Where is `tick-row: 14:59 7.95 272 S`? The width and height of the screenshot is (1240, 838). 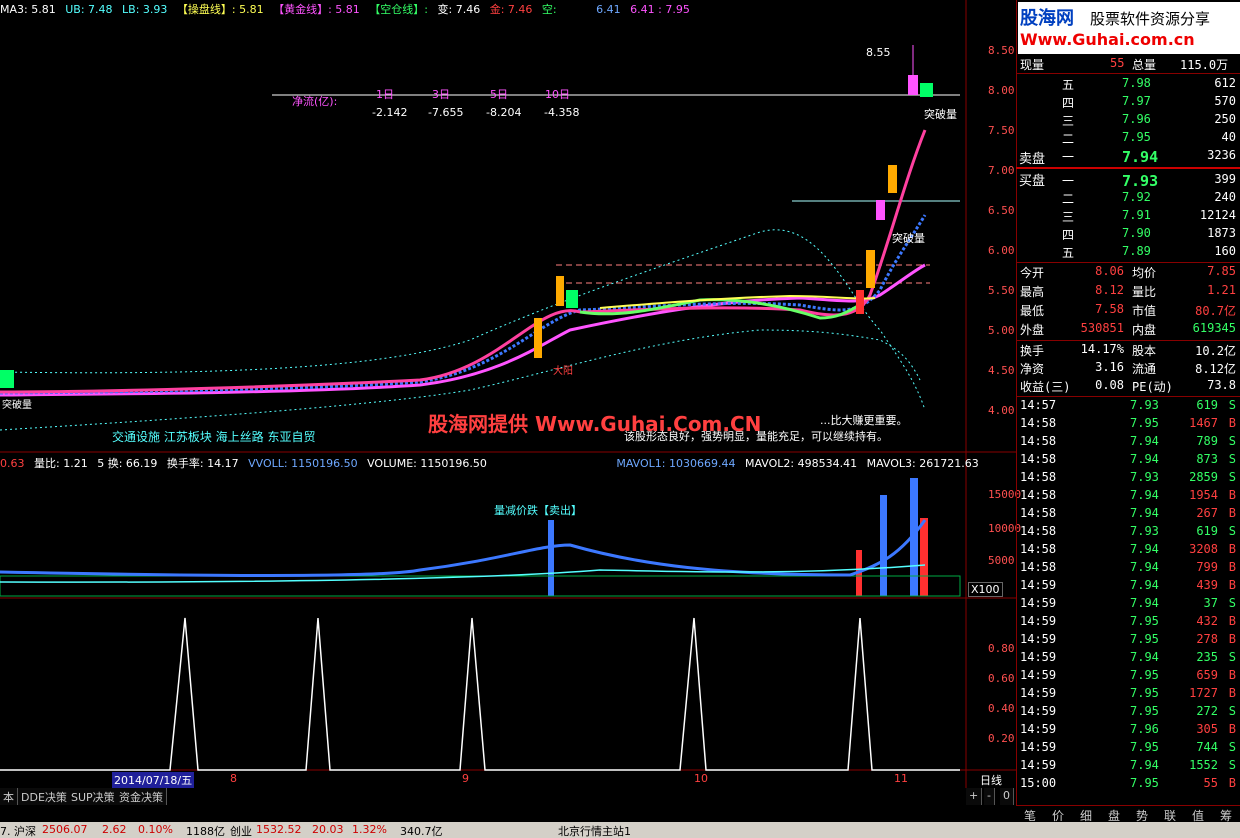
tick-row: 14:59 7.95 272 S is located at coordinates (1129, 712).